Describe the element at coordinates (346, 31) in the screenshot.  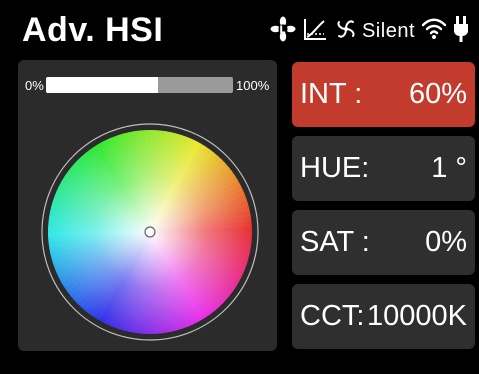
I see `fan-icon` at that location.